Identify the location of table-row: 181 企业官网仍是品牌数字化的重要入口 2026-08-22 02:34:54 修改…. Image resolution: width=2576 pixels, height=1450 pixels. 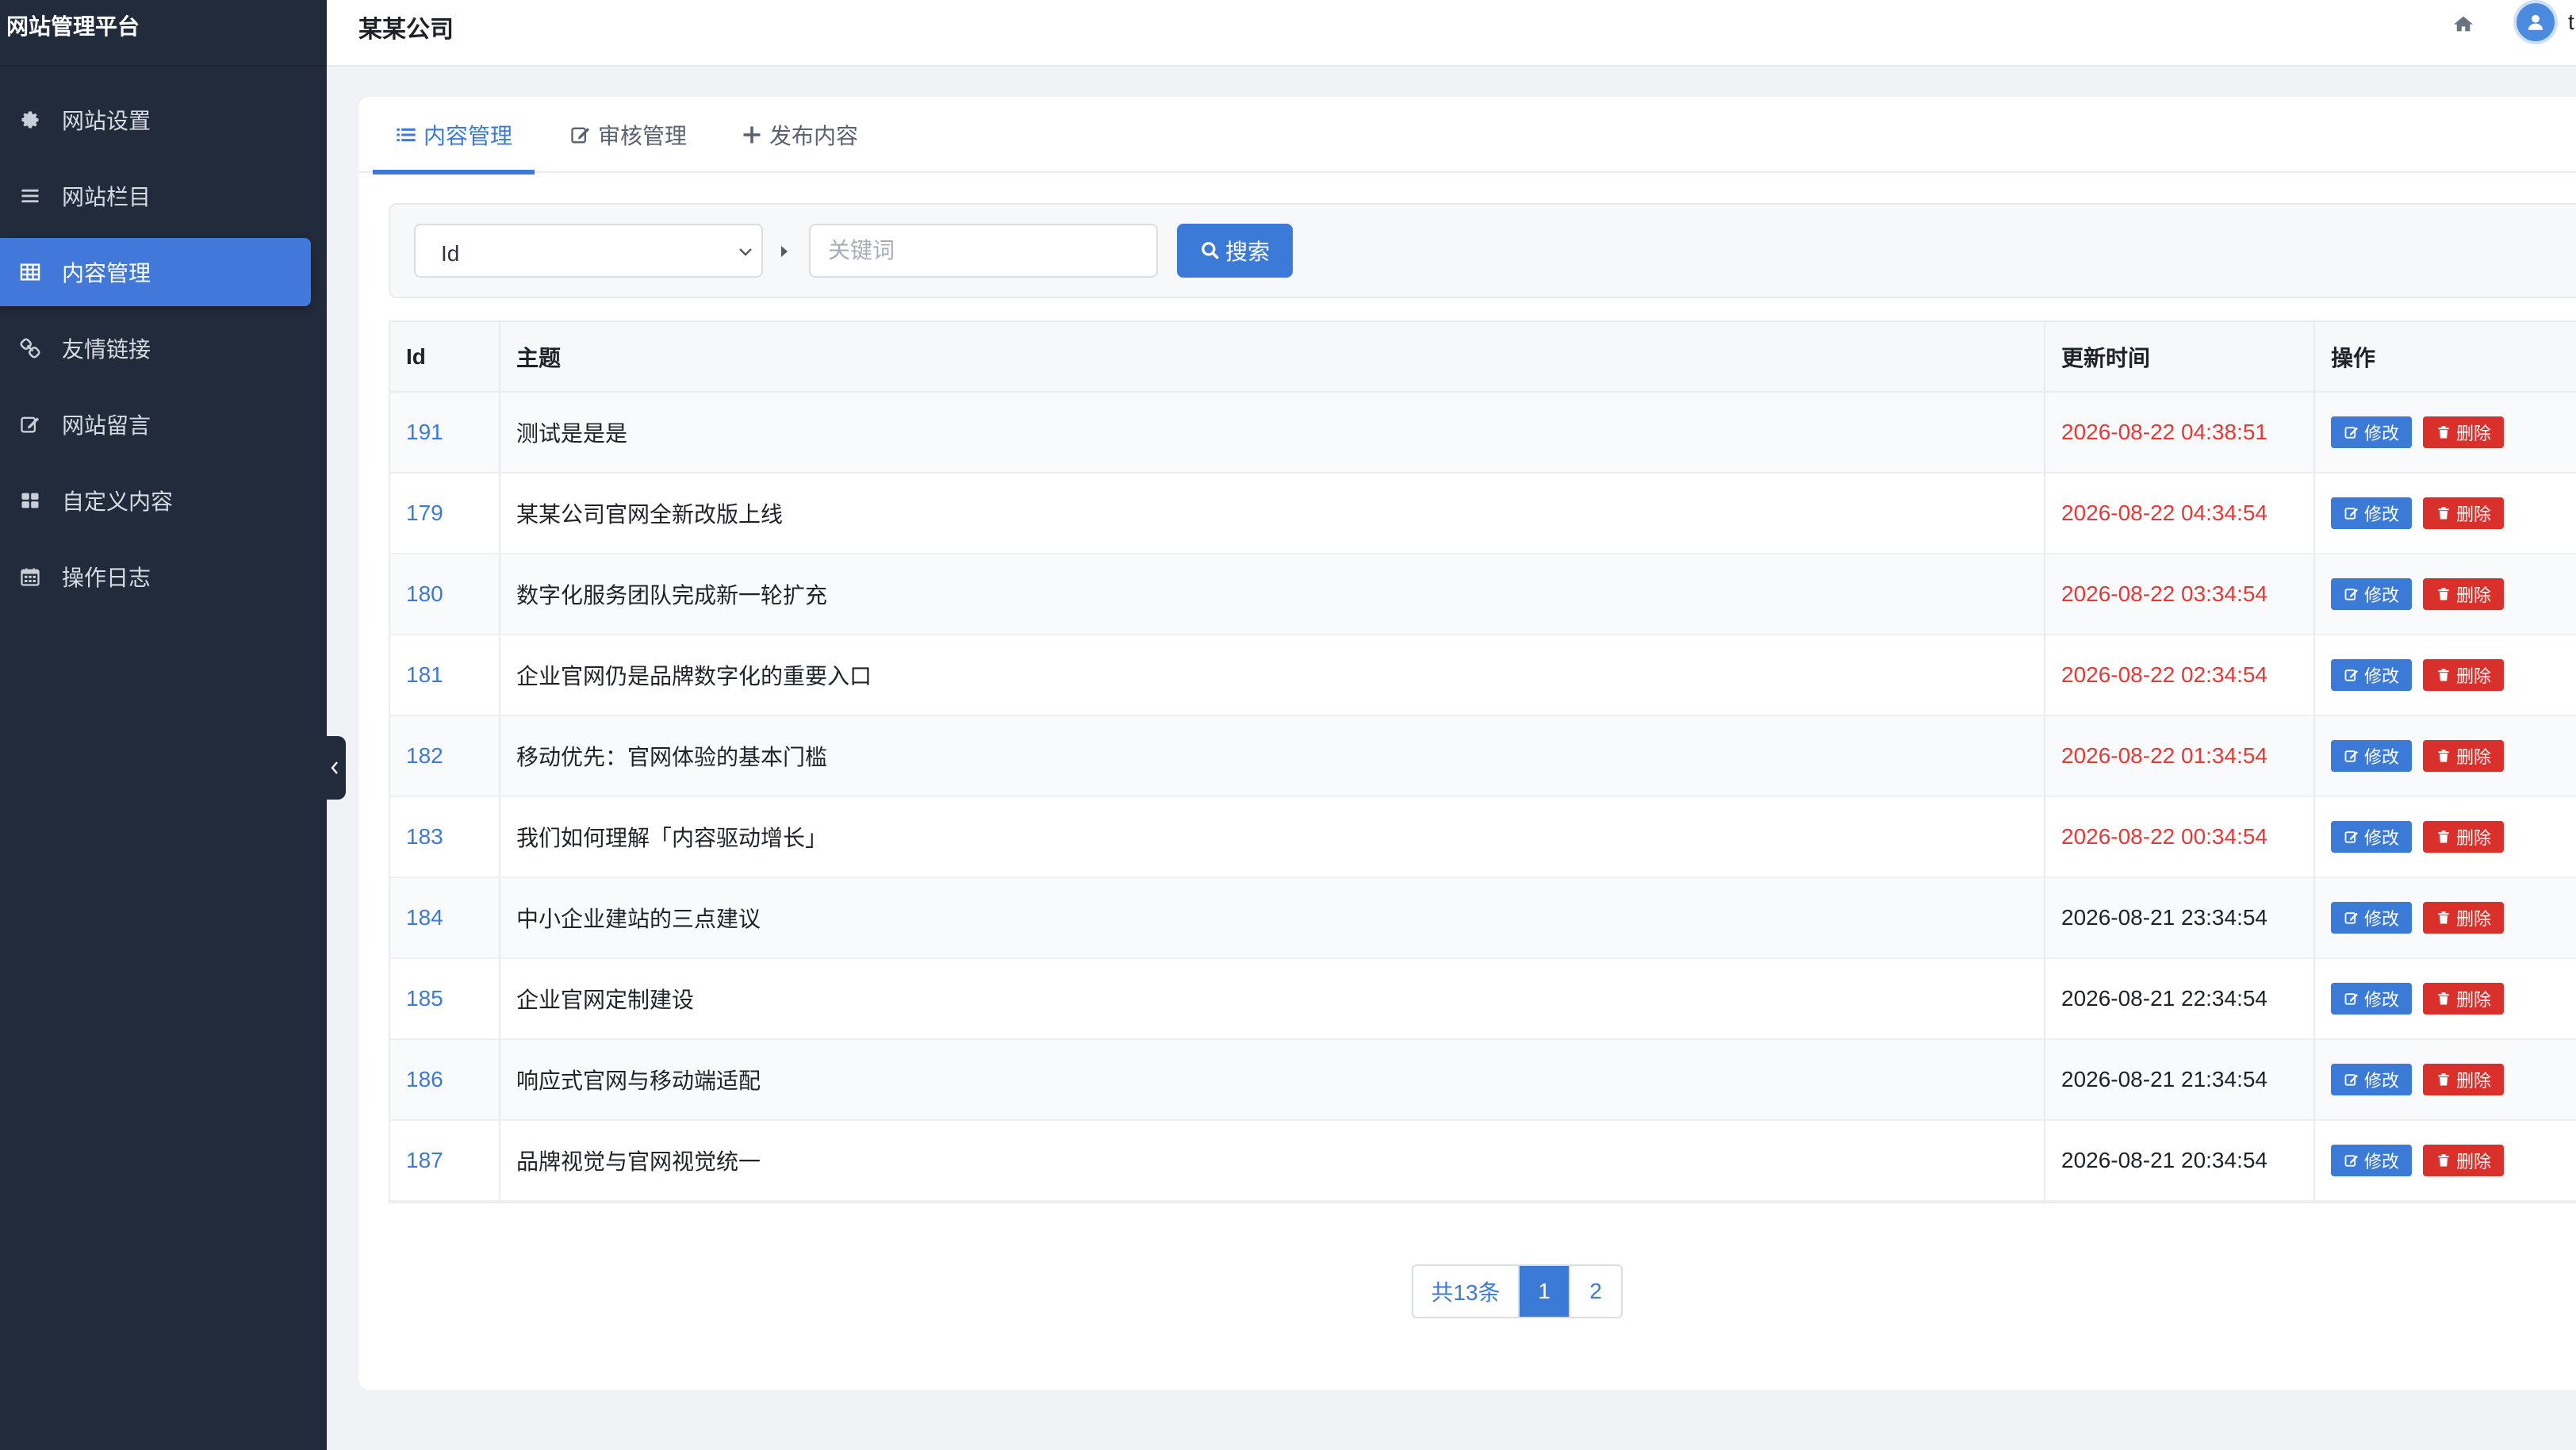
(1483, 675).